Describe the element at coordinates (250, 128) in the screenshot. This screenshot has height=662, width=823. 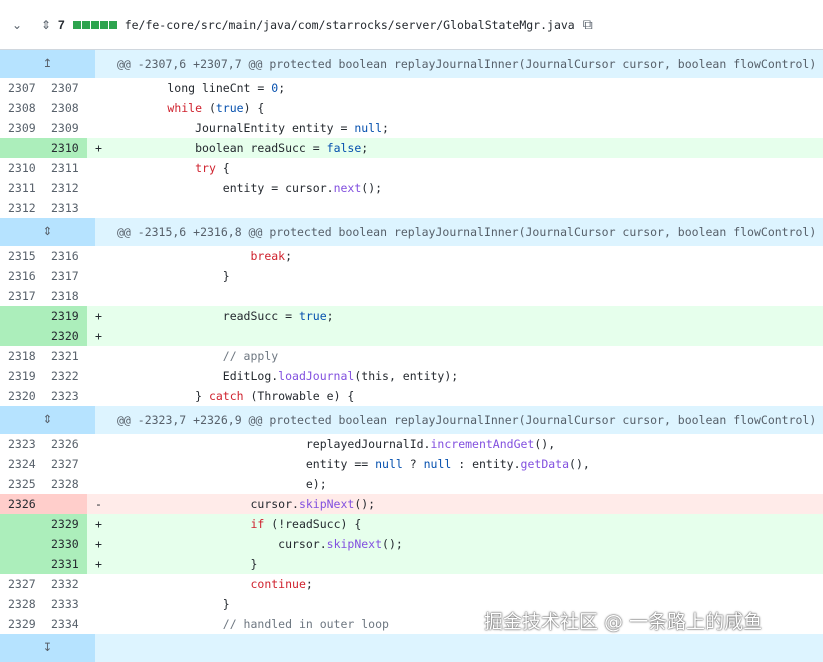
I see `code-line: JournalEntity entity = null;` at that location.